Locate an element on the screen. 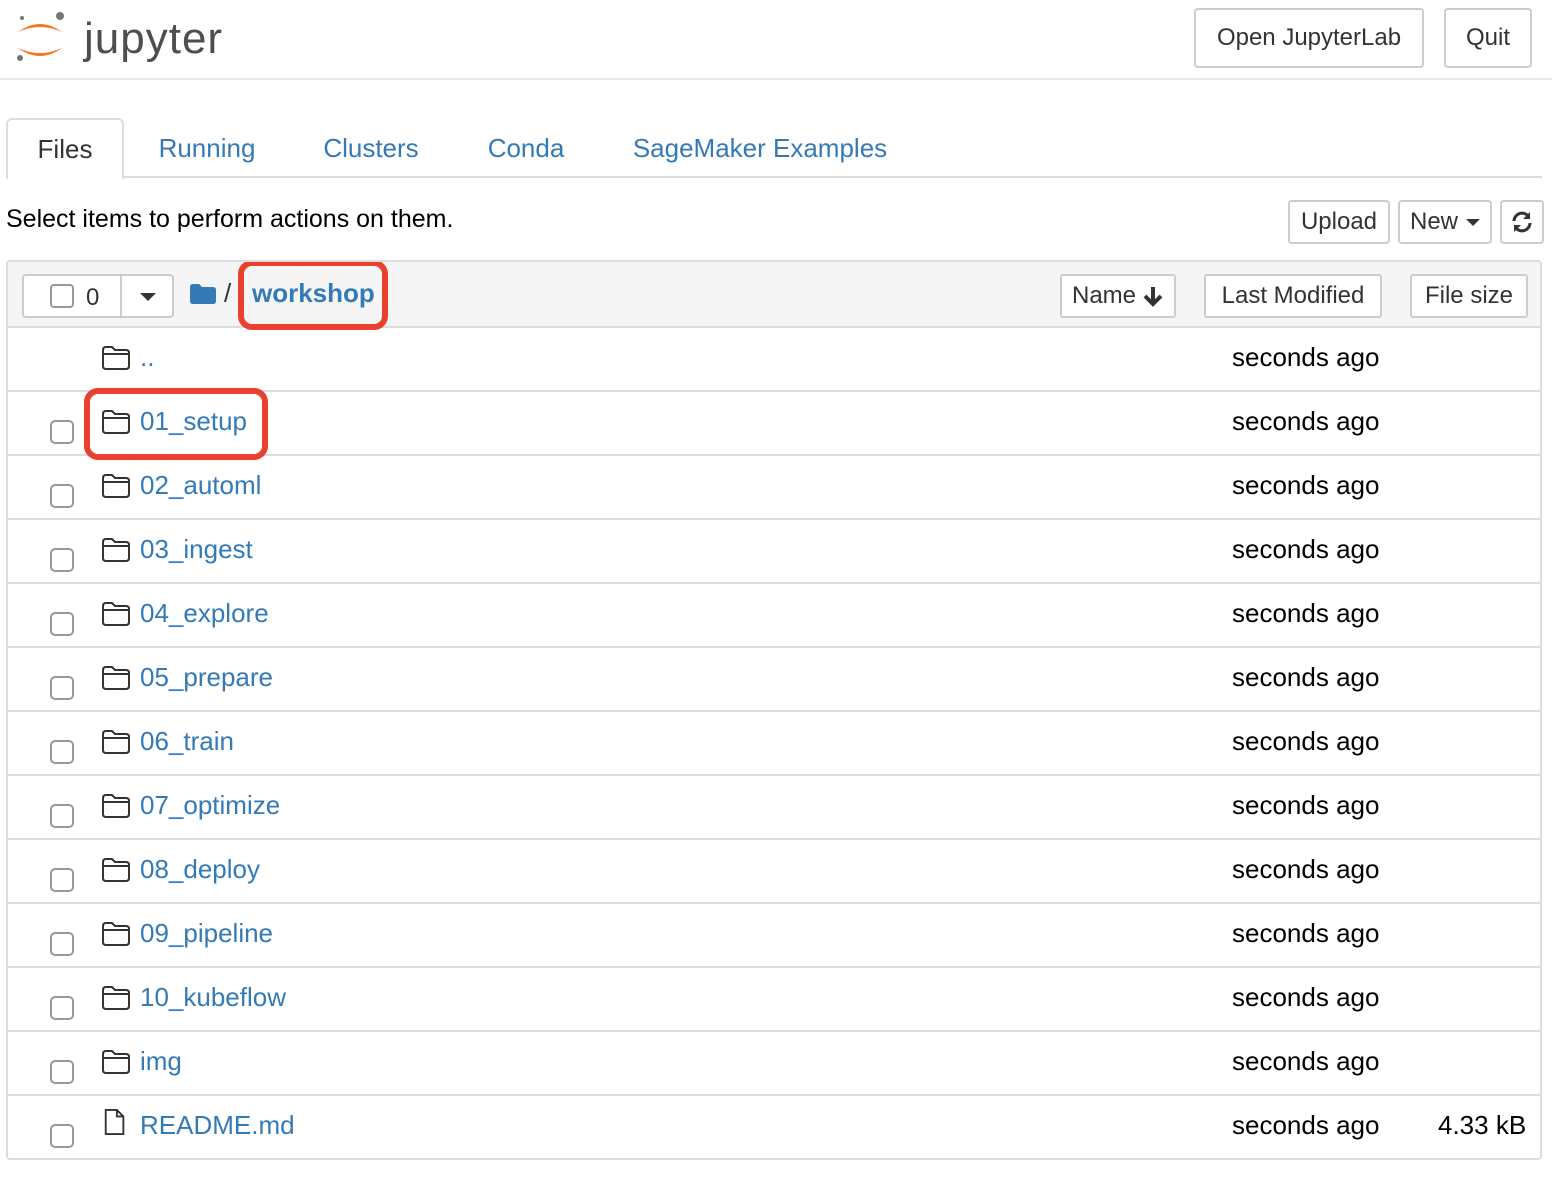  item-name-link: 10_kubeflow is located at coordinates (213, 997).